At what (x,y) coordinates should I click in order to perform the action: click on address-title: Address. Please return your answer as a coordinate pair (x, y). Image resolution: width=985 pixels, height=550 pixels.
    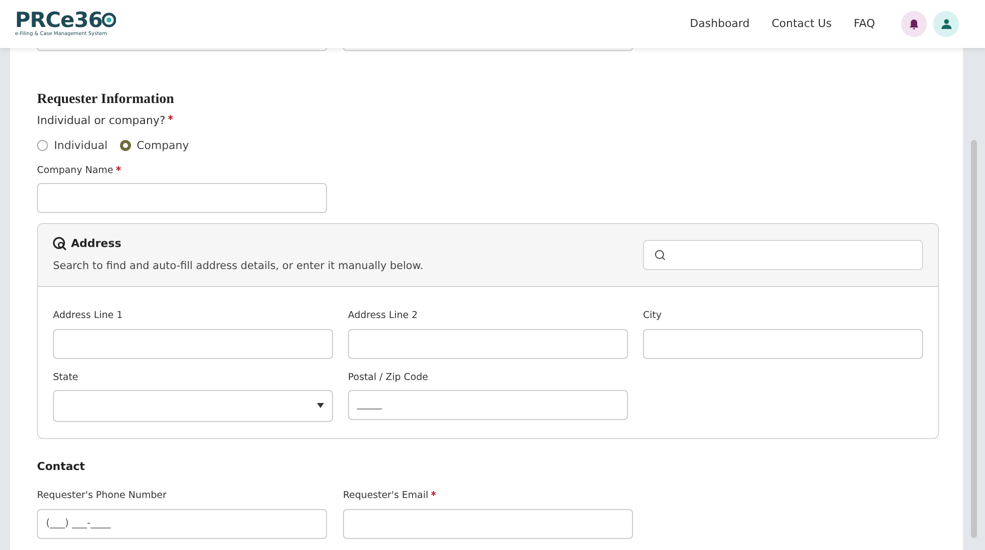
    Looking at the image, I should click on (96, 244).